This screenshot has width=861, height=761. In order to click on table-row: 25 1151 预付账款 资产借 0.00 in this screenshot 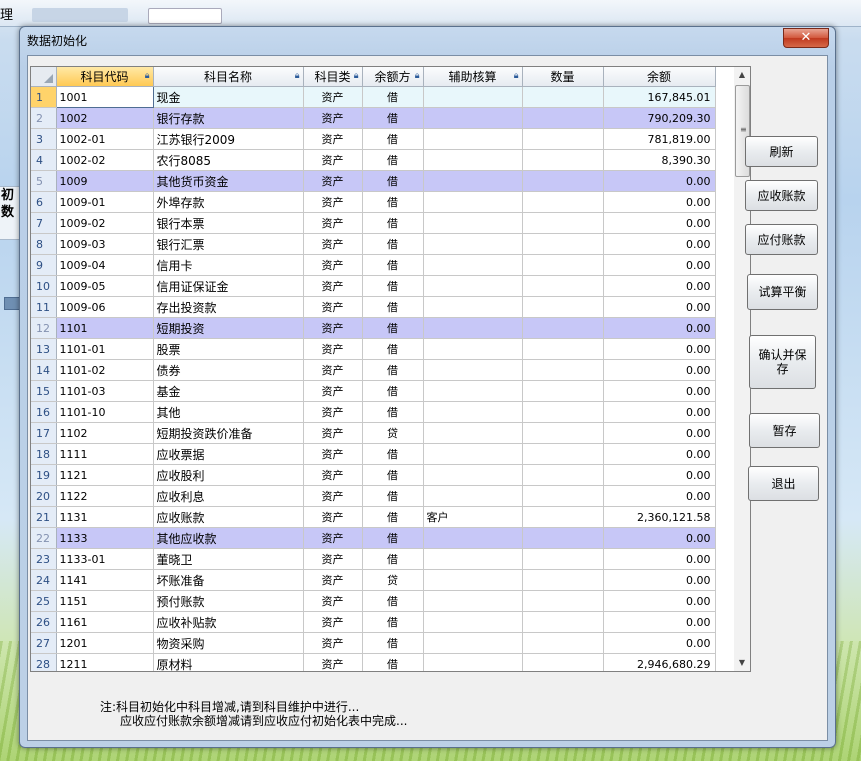, I will do `click(373, 601)`.